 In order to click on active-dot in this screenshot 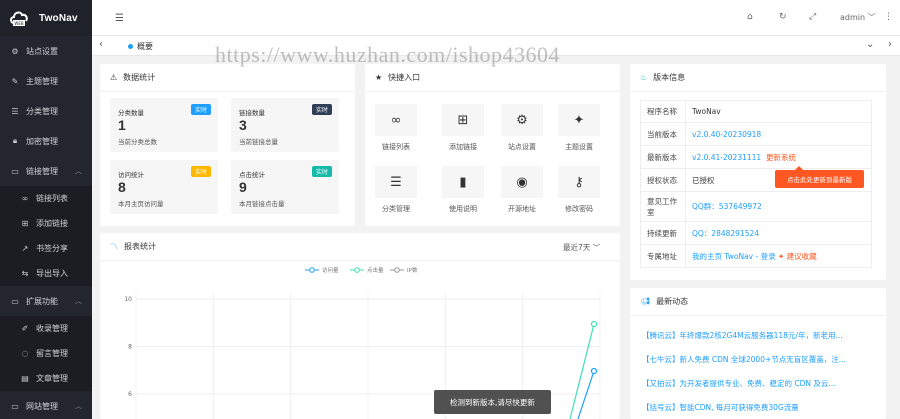, I will do `click(130, 46)`.